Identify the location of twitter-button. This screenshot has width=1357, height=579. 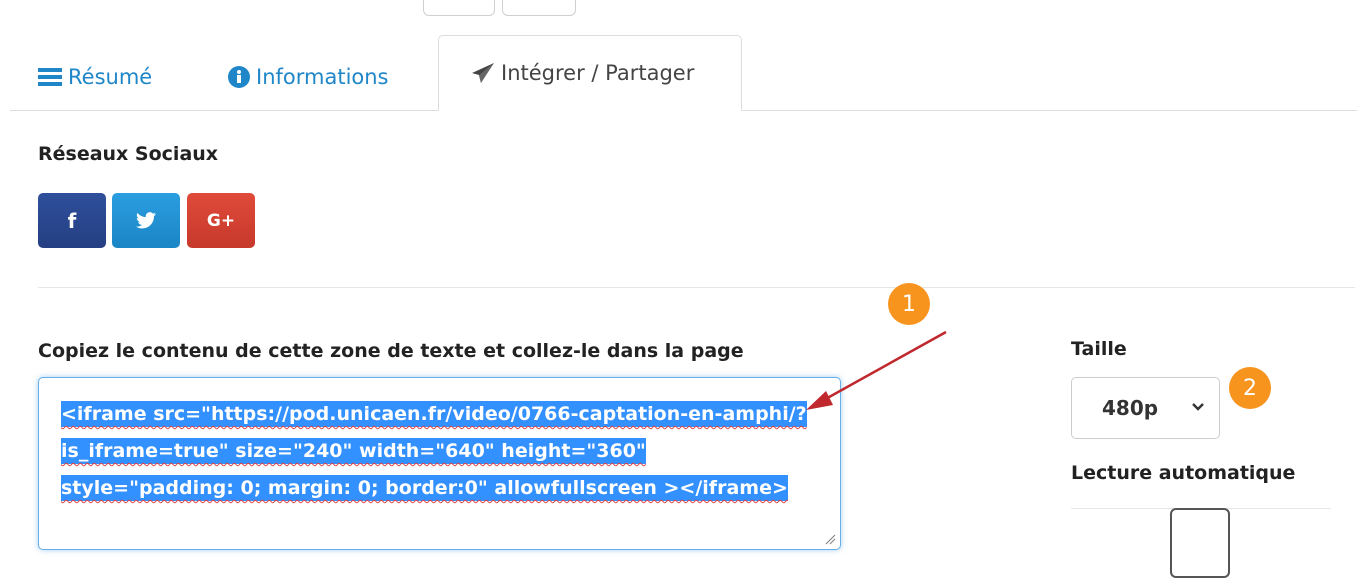
(146, 220).